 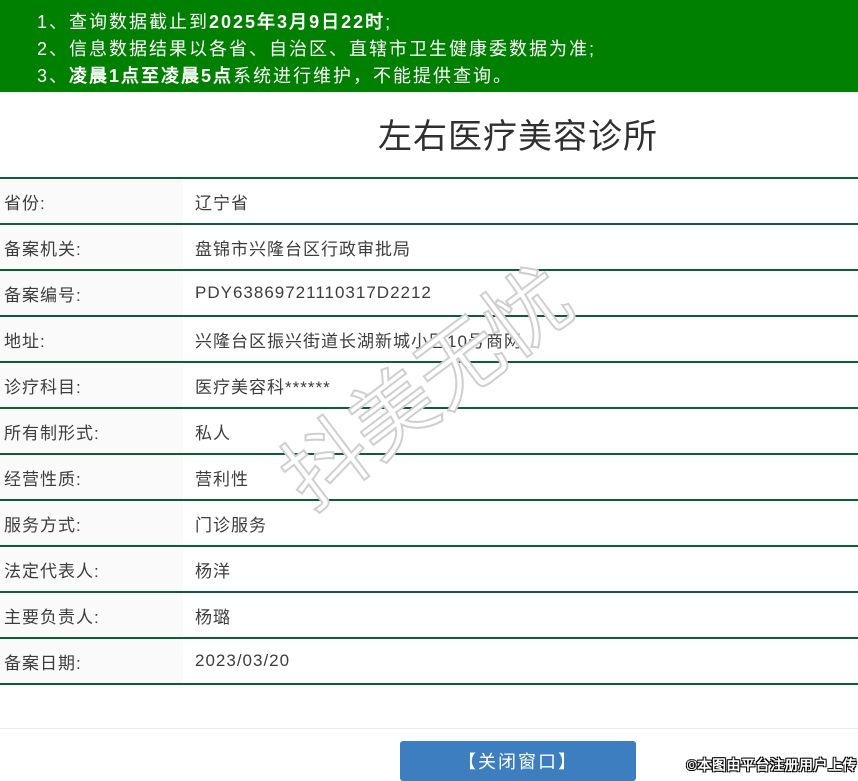 I want to click on notice-text-segment: 2025年3月9日22时, so click(x=297, y=22).